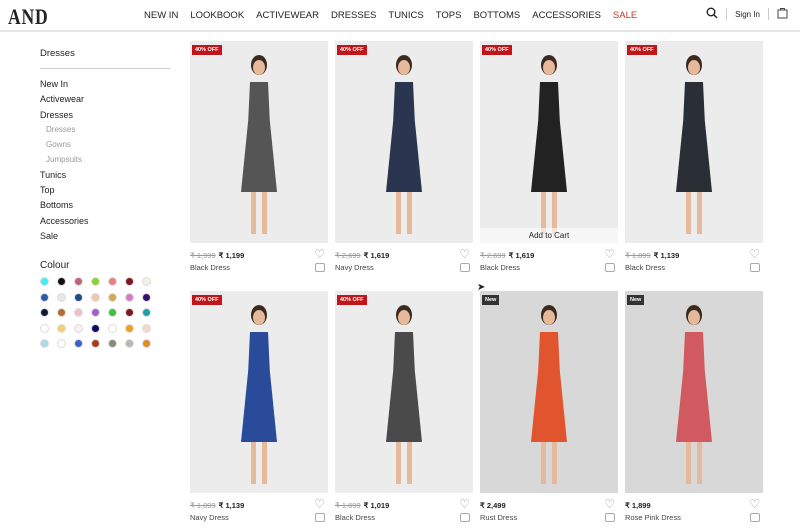 This screenshot has height=528, width=800. I want to click on add-to-cart-button: Add to Cart, so click(549, 235).